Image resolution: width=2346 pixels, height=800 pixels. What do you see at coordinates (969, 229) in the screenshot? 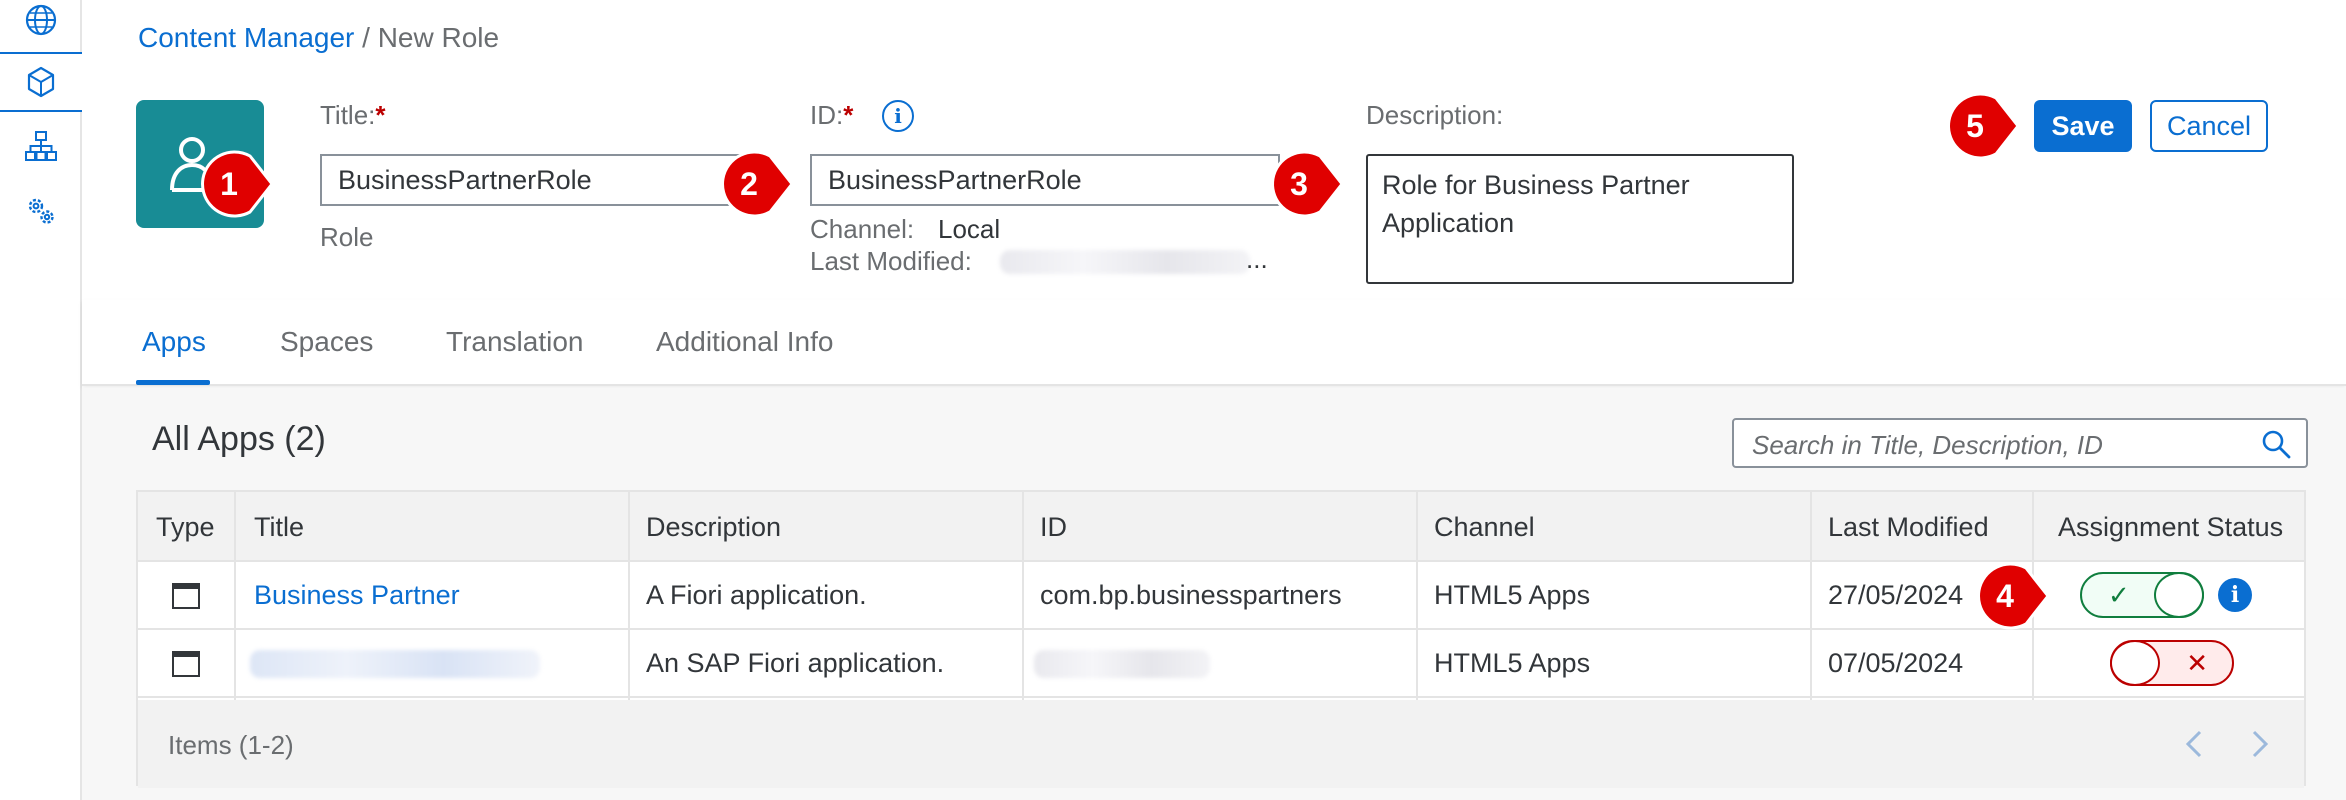
I see `channel-value: Local` at bounding box center [969, 229].